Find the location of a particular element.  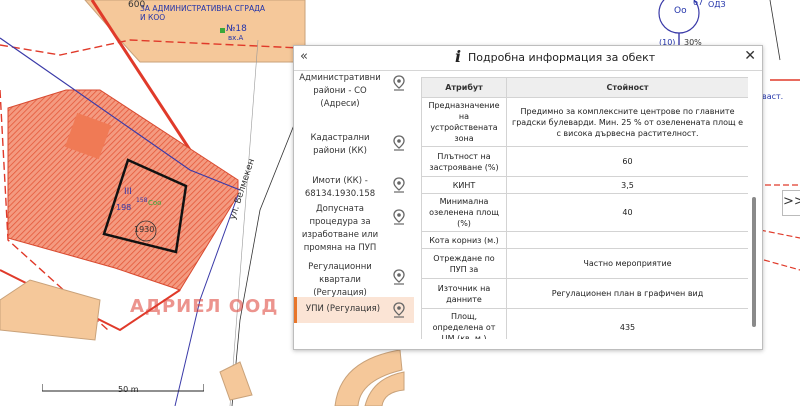

scale-label: 50 m is located at coordinates (128, 389).